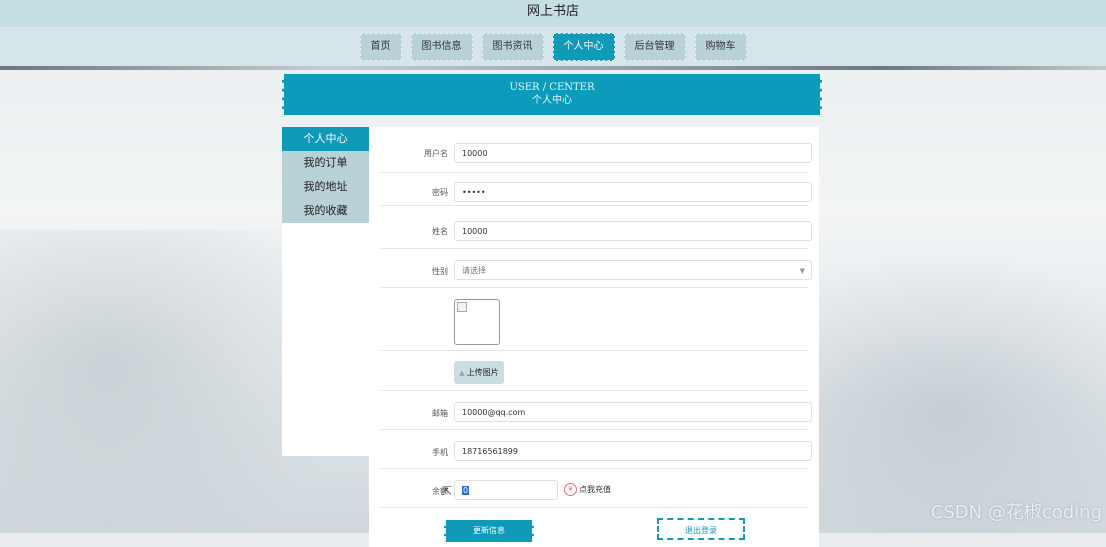 The height and width of the screenshot is (547, 1106). I want to click on nav-cart: 购物车, so click(720, 47).